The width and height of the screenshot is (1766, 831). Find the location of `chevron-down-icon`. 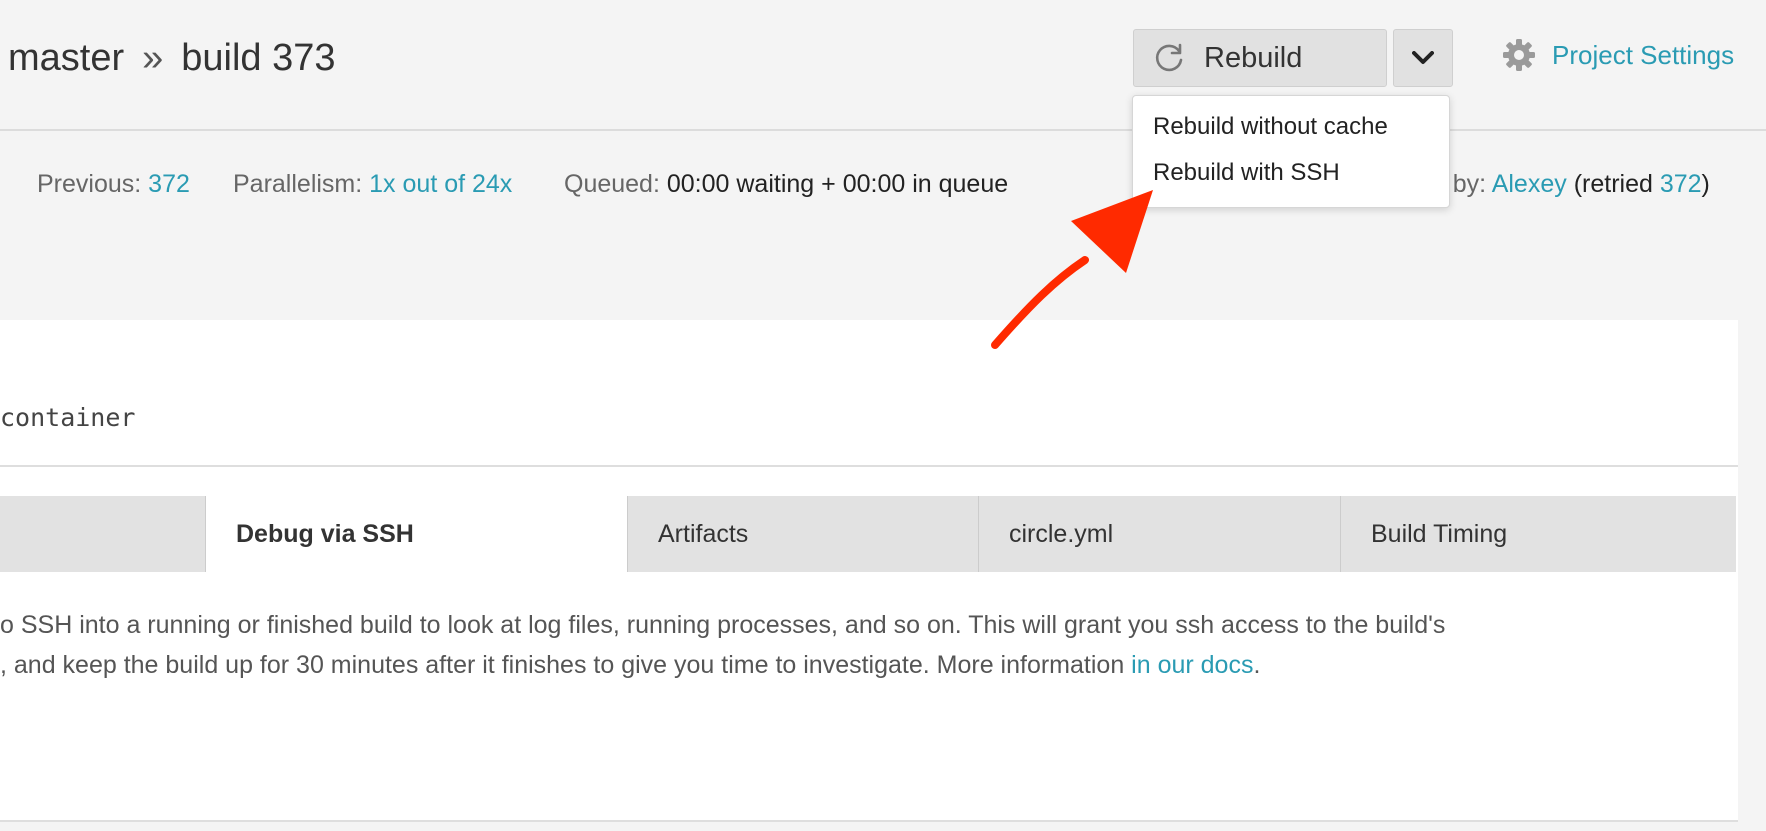

chevron-down-icon is located at coordinates (1423, 57).